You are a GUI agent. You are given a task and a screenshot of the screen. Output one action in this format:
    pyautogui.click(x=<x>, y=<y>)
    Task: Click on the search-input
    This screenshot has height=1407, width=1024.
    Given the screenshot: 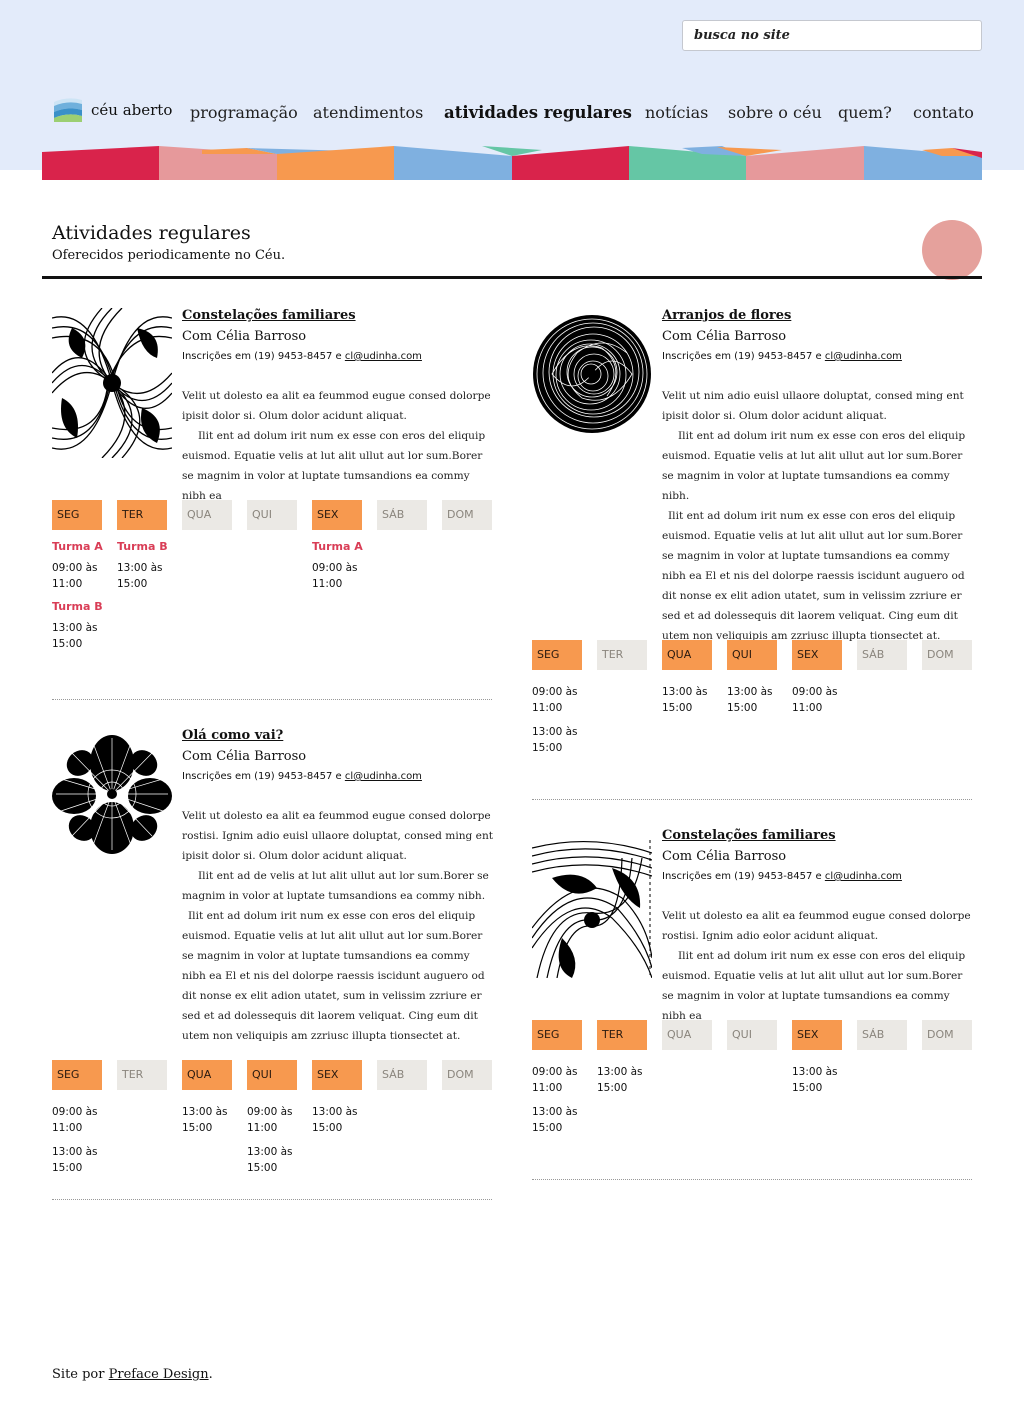 What is the action you would take?
    pyautogui.click(x=832, y=35)
    